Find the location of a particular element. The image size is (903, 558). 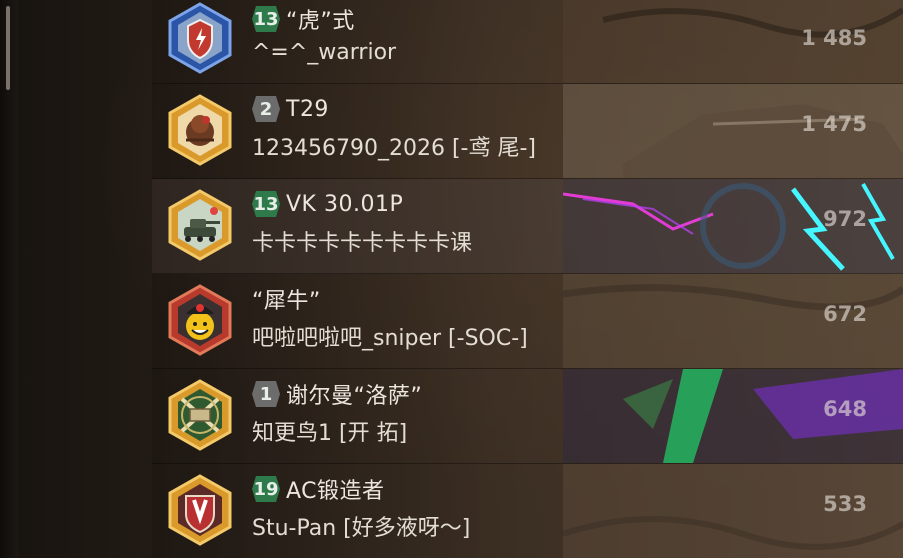

score-value: 648 is located at coordinates (845, 409).